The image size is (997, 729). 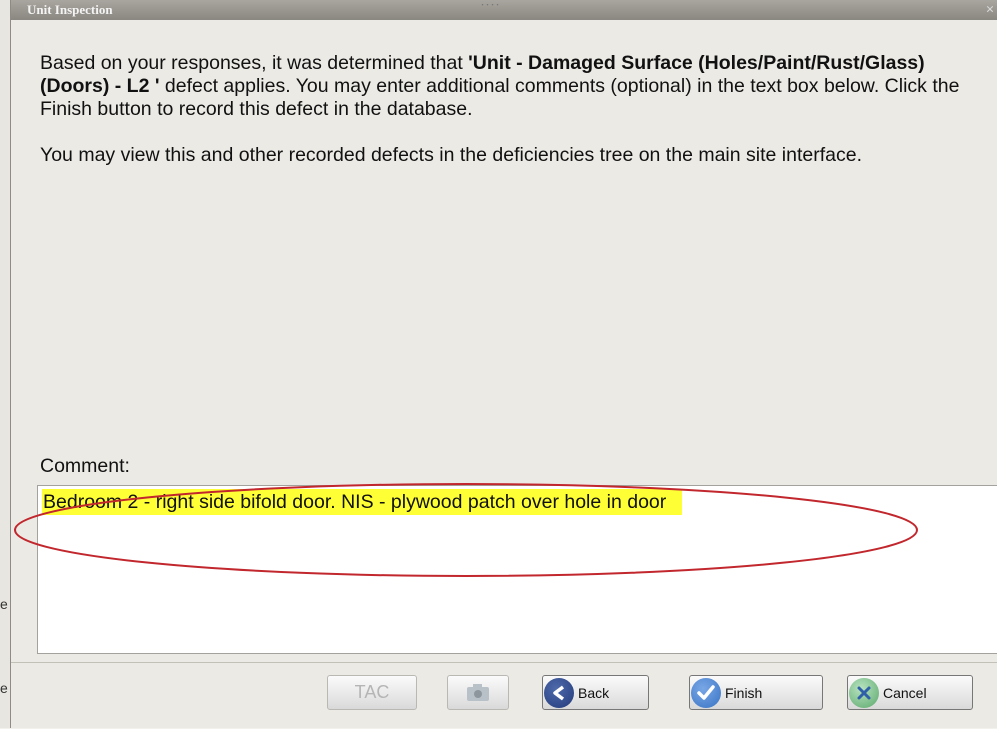 What do you see at coordinates (491, 5) in the screenshot?
I see `resize-grip-dots: ····` at bounding box center [491, 5].